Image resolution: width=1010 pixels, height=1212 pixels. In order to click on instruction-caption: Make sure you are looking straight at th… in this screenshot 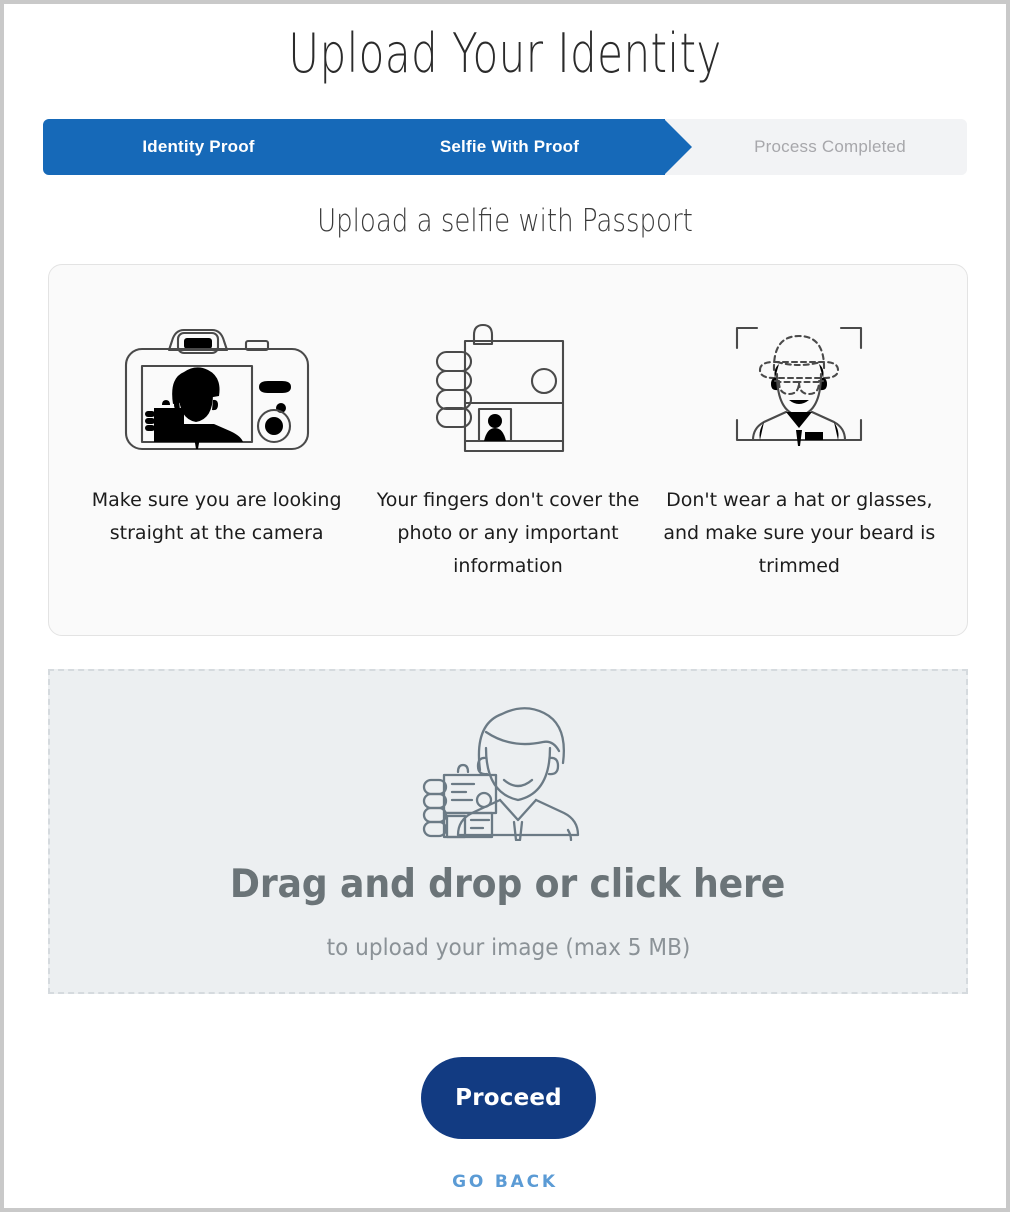, I will do `click(216, 516)`.